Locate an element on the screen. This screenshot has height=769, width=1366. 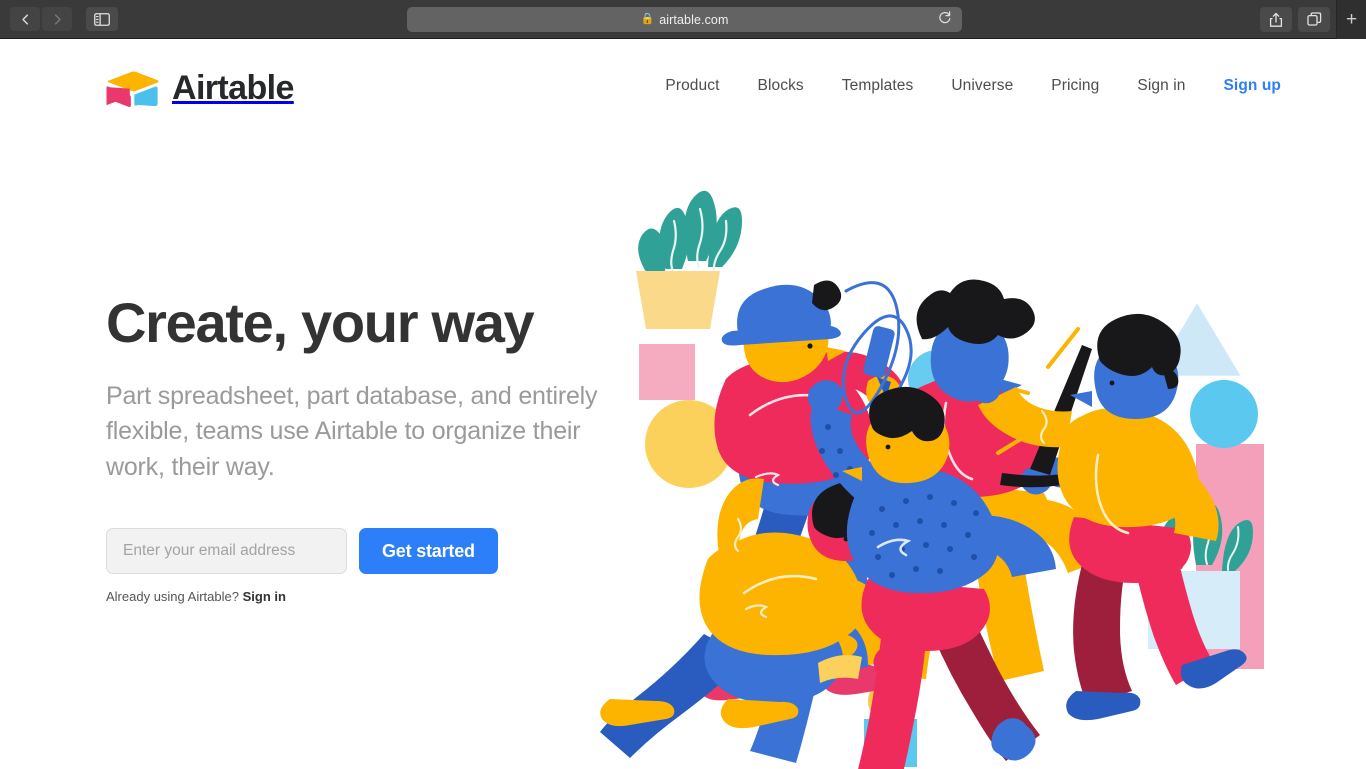
plus-icon: + is located at coordinates (1351, 19).